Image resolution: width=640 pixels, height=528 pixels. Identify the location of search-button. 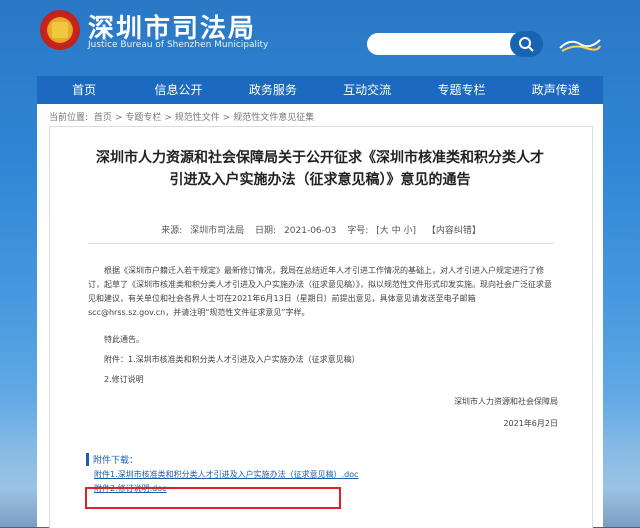
(526, 44).